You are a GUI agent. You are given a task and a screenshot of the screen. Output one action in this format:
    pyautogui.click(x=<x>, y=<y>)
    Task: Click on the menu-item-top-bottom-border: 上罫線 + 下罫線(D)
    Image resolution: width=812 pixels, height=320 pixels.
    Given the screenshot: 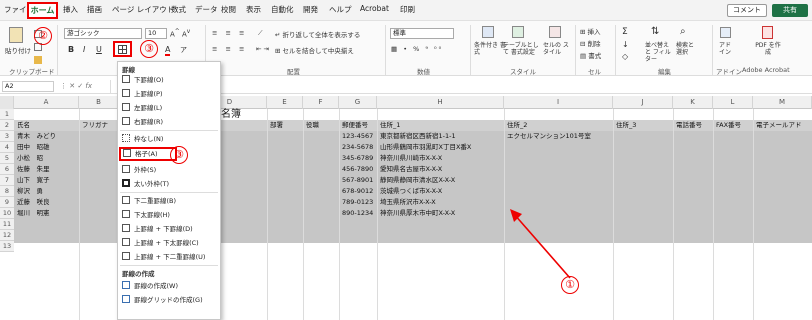 What is the action you would take?
    pyautogui.click(x=157, y=229)
    